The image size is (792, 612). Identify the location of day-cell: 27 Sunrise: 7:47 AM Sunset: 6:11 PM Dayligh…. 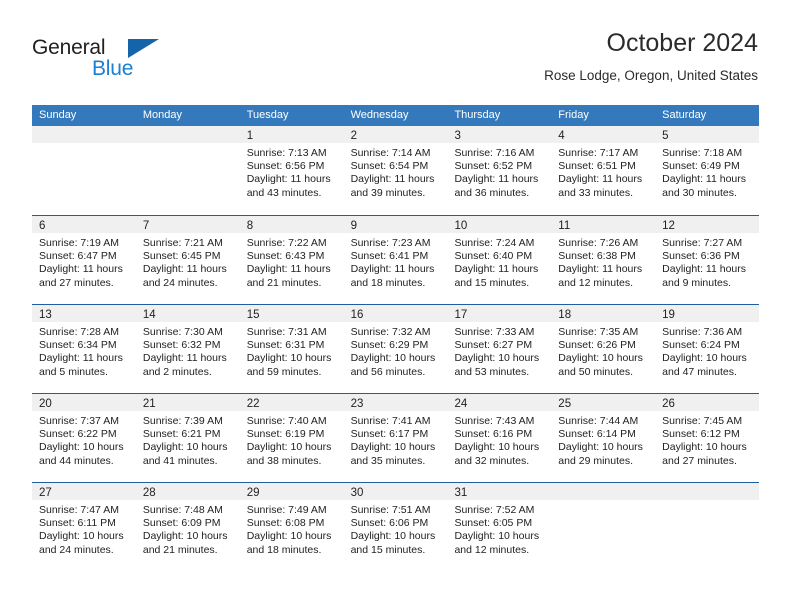
(84, 527).